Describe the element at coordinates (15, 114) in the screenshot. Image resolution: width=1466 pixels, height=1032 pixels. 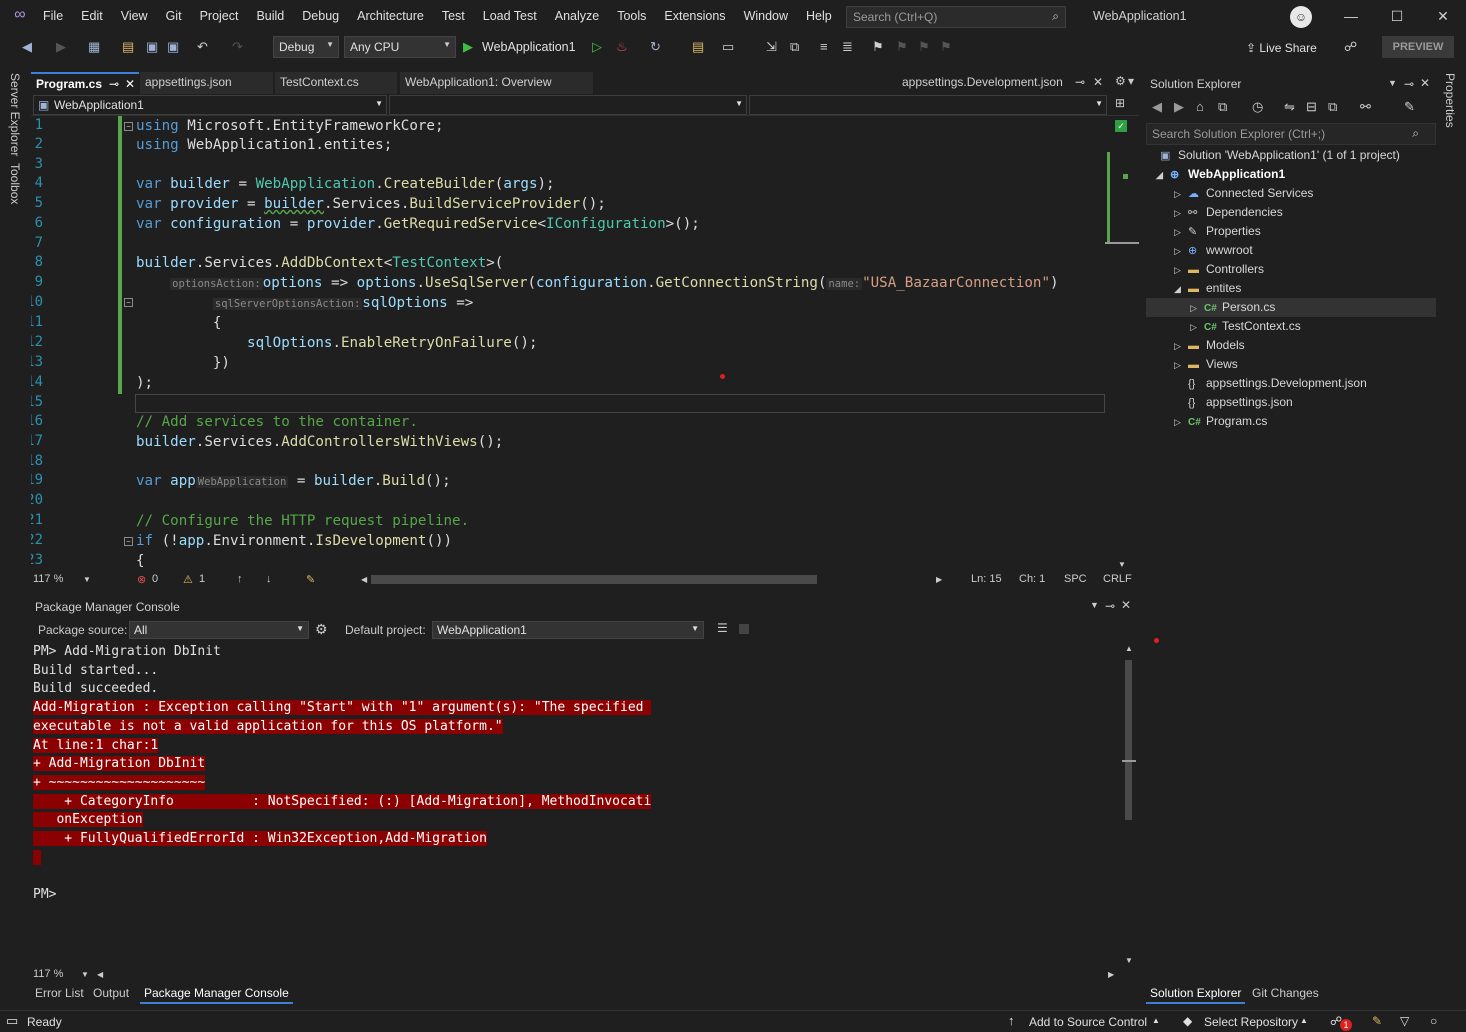
I see `server-explorer-tab: Server Explorer` at that location.